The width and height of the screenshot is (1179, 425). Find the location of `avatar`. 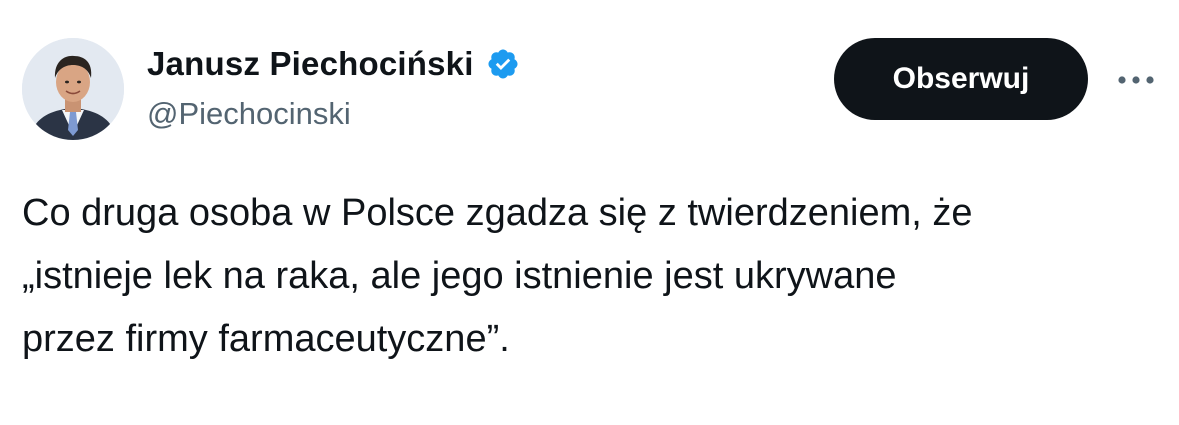

avatar is located at coordinates (73, 89).